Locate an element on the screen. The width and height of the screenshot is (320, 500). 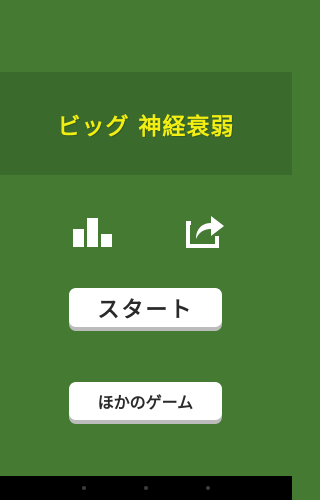
share-button is located at coordinates (205, 230).